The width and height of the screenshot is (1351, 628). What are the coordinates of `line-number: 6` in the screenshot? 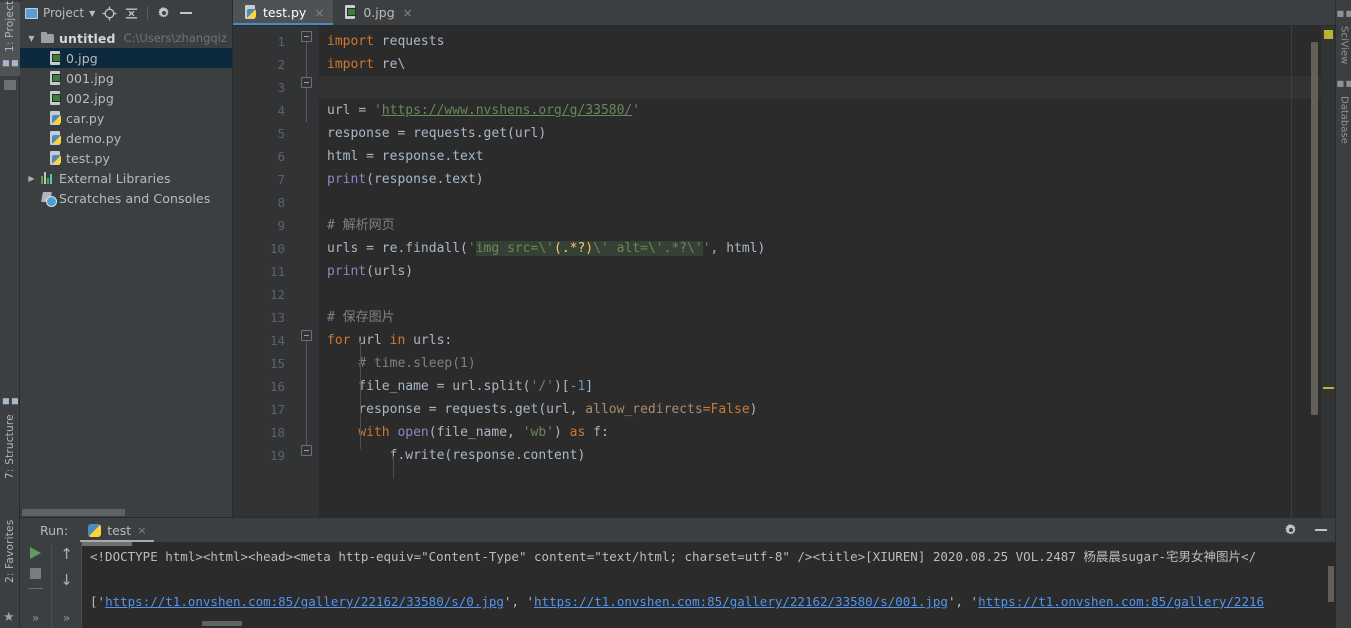 It's located at (281, 156).